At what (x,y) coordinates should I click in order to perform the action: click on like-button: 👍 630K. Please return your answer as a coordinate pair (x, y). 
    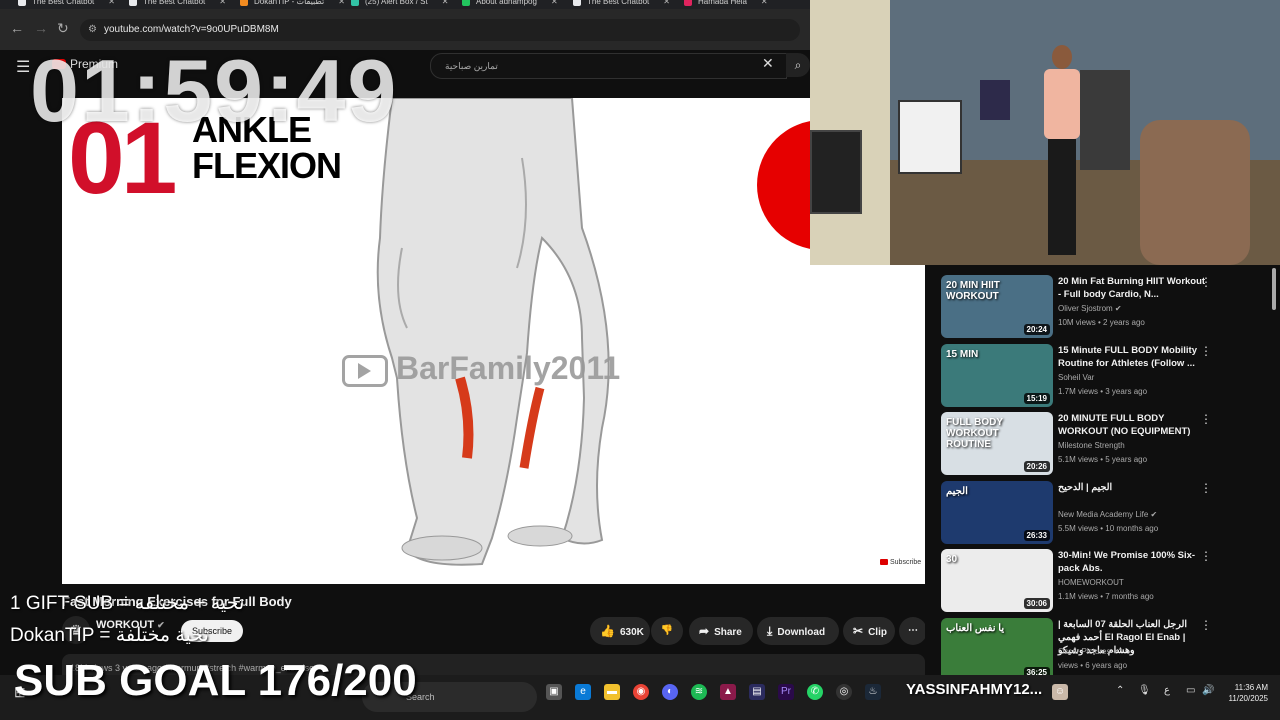
    Looking at the image, I should click on (620, 631).